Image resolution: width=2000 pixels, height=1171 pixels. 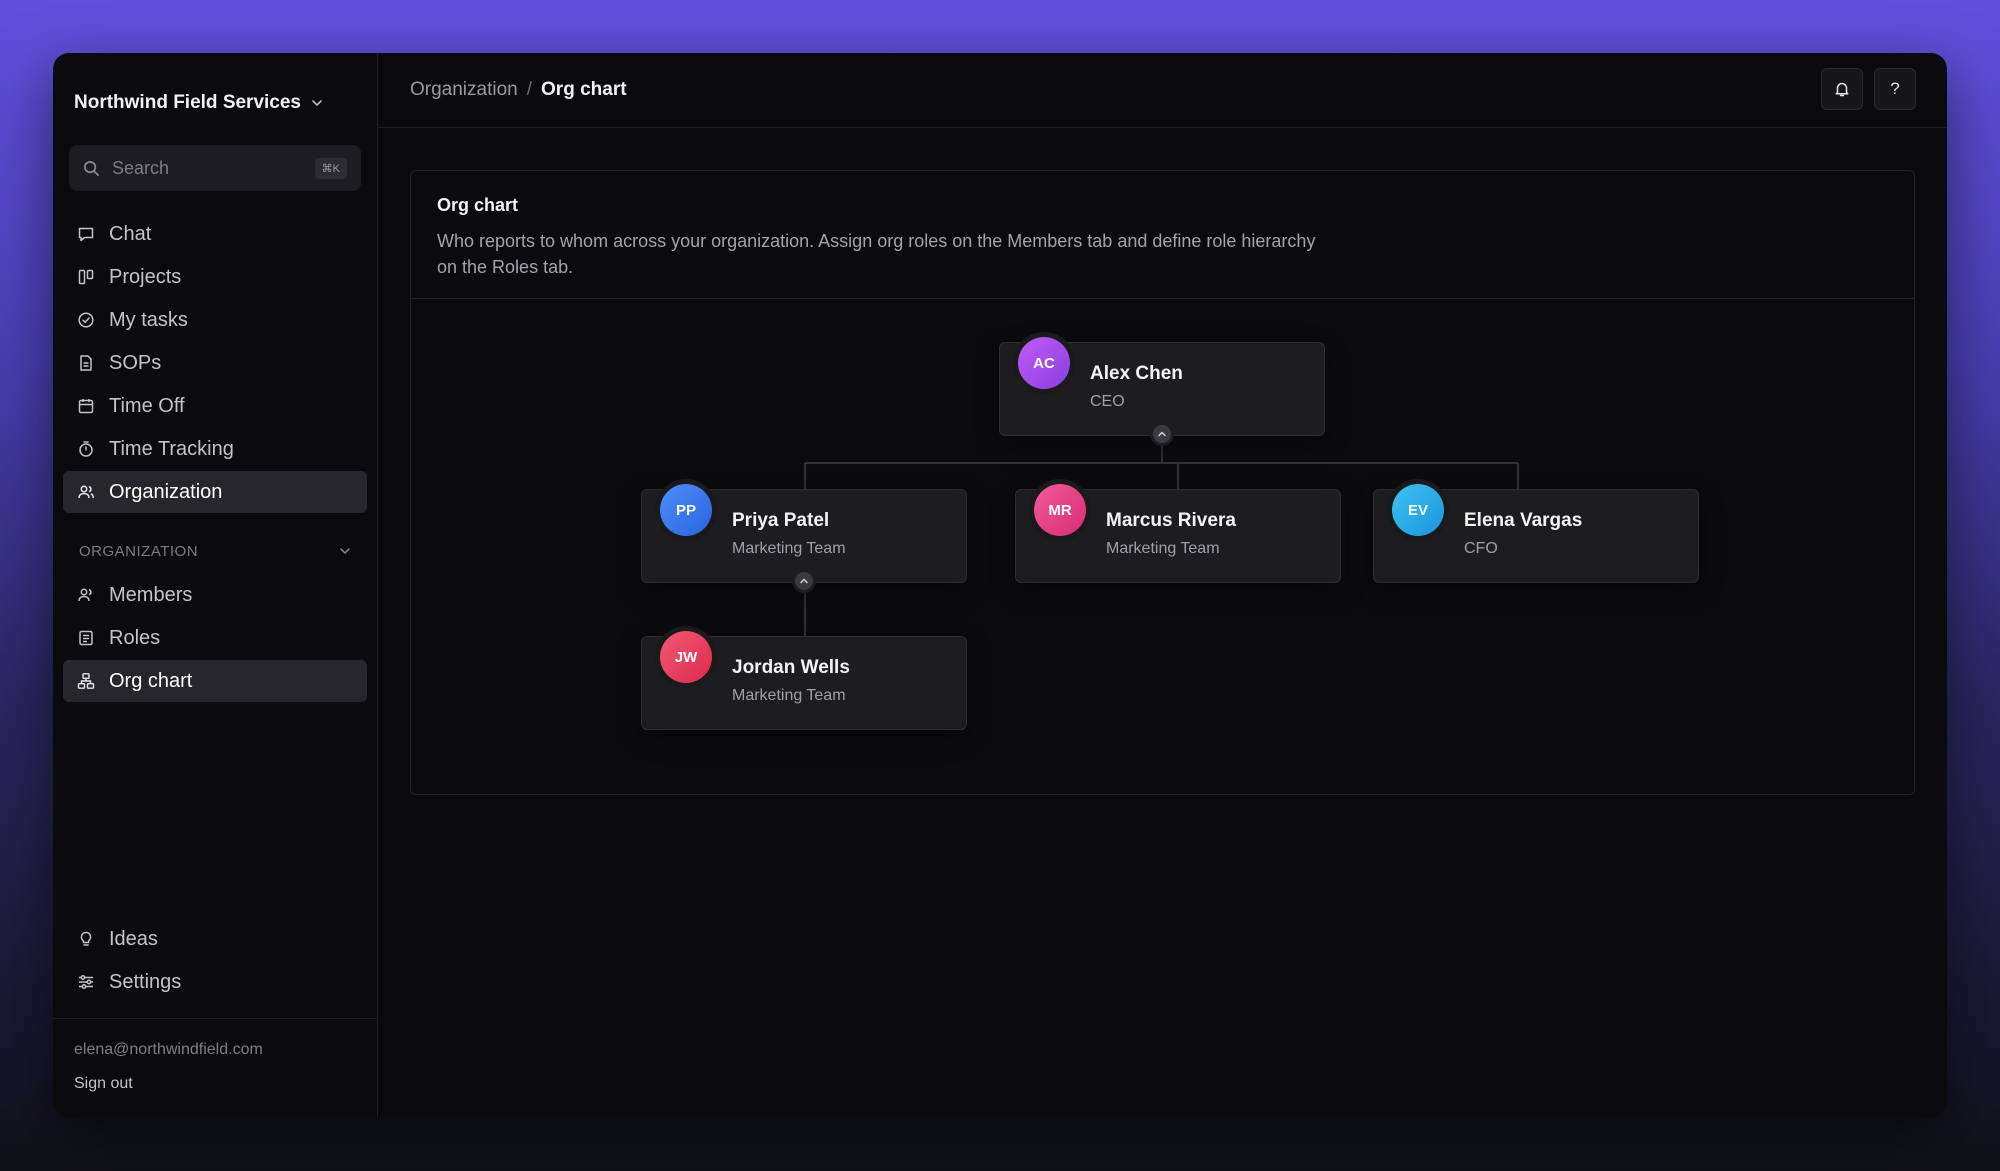 I want to click on topbar-actions: ?, so click(x=1868, y=89).